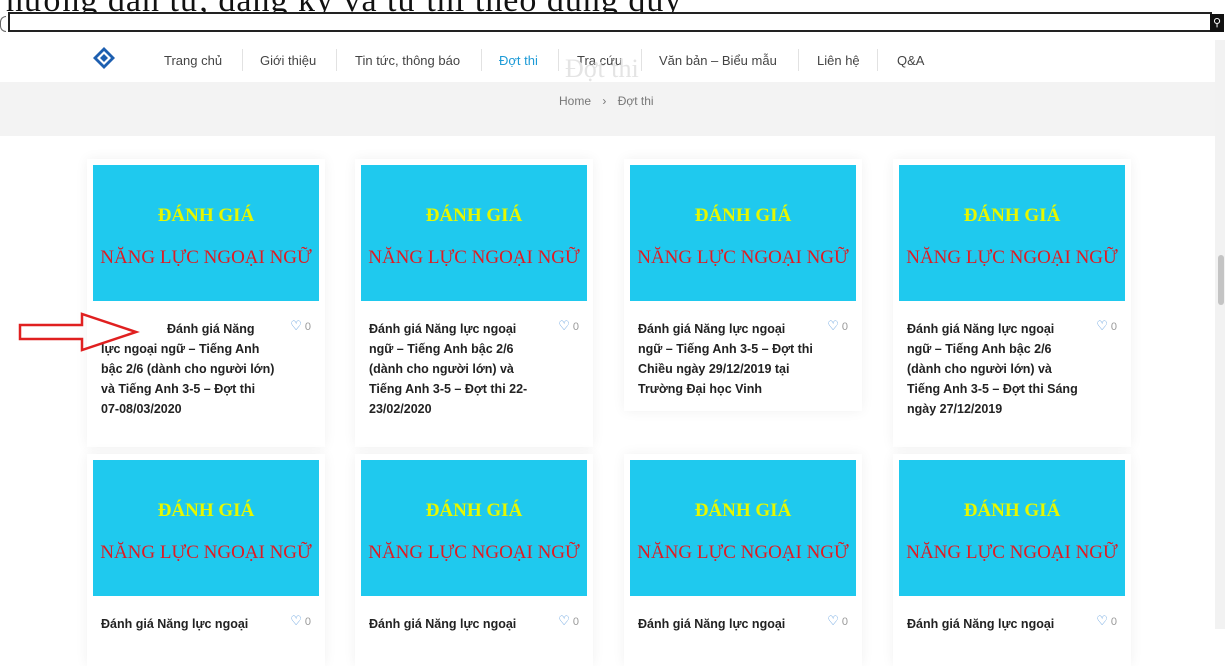  Describe the element at coordinates (910, 61) in the screenshot. I see `nav-item-qa: Q&A` at that location.